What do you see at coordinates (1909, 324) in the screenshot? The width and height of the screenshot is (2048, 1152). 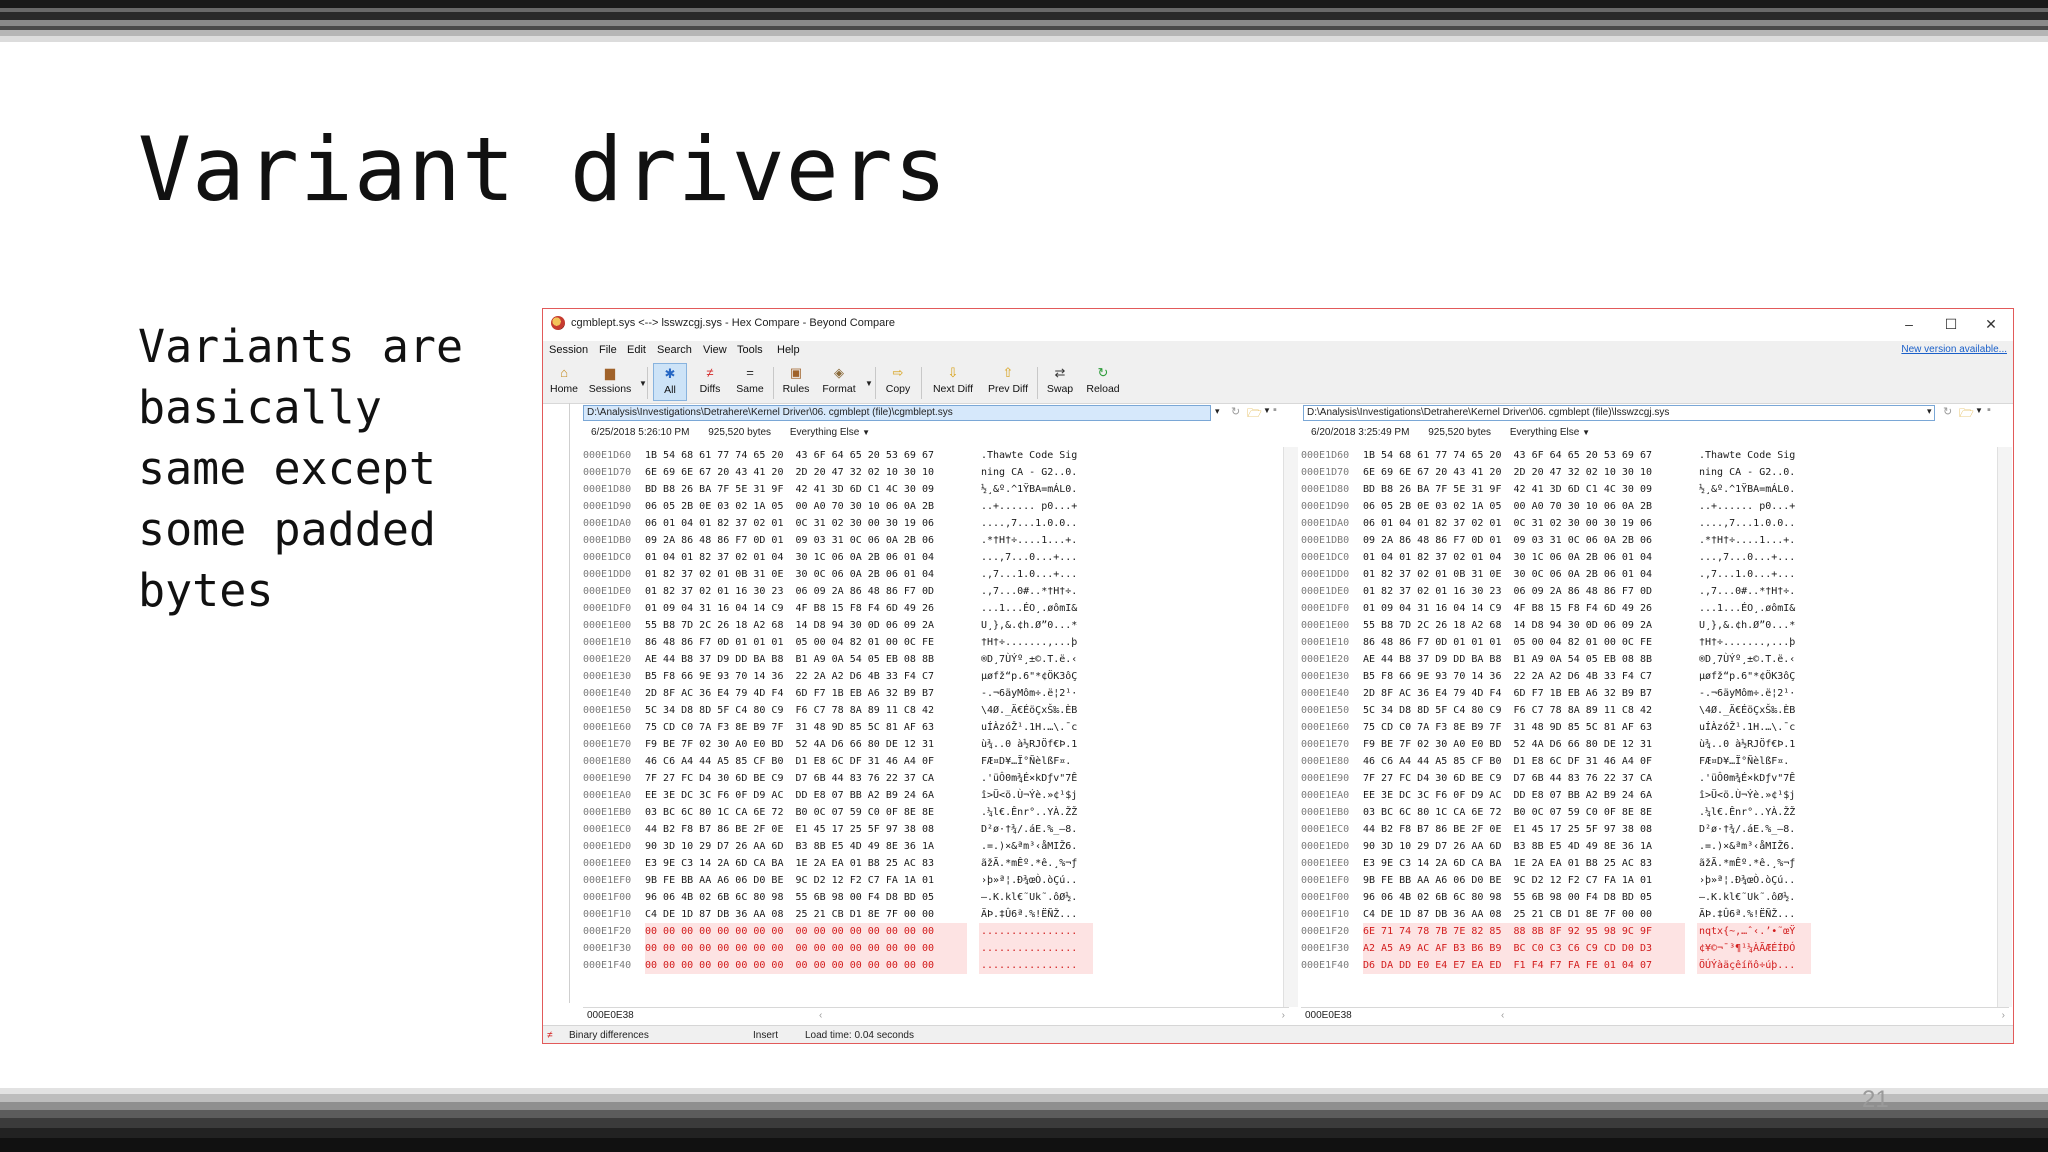 I see `minimize-button: –` at bounding box center [1909, 324].